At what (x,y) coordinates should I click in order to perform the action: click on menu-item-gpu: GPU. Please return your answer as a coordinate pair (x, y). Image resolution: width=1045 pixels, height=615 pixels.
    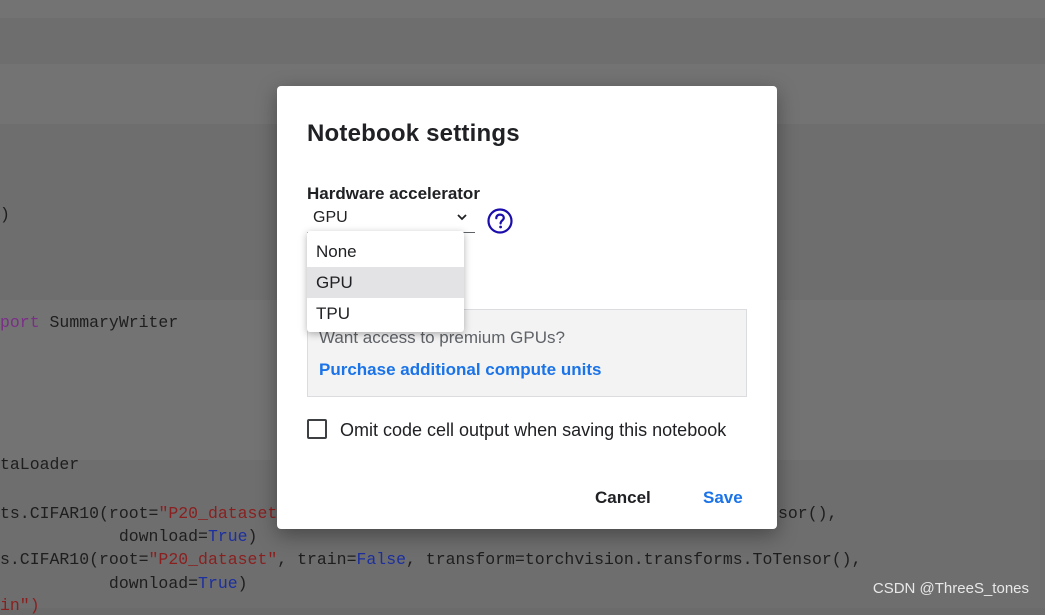
    Looking at the image, I should click on (385, 282).